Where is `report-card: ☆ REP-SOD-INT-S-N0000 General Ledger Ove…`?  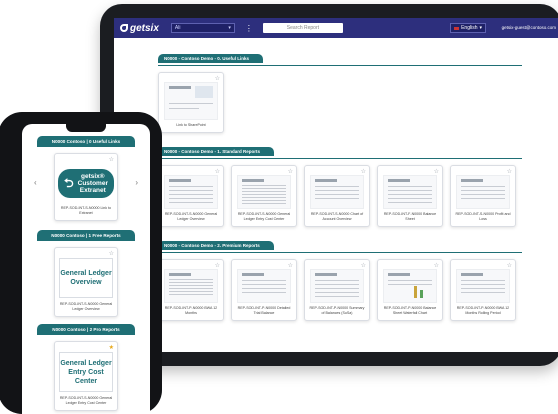
report-card: ☆ REP-SOD-INT-S-N0000 General Ledger Ove… is located at coordinates (191, 196).